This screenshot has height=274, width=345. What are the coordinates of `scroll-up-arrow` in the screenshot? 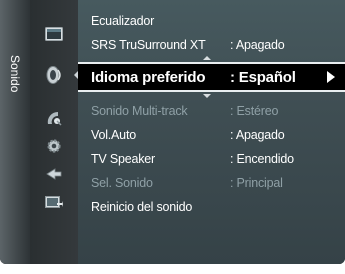 It's located at (207, 58).